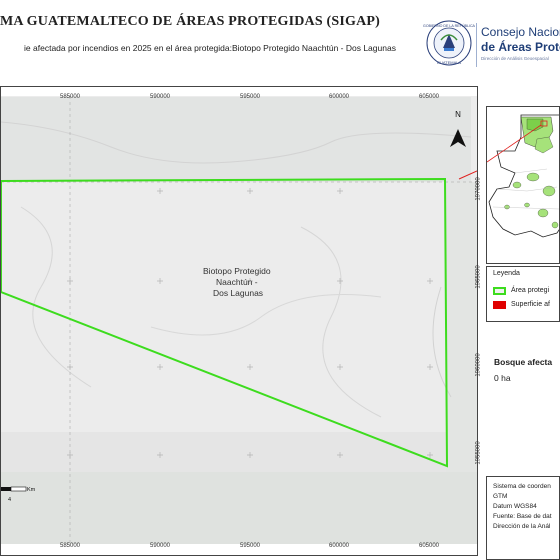  I want to click on legend-swatch-protected-area, so click(499, 291).